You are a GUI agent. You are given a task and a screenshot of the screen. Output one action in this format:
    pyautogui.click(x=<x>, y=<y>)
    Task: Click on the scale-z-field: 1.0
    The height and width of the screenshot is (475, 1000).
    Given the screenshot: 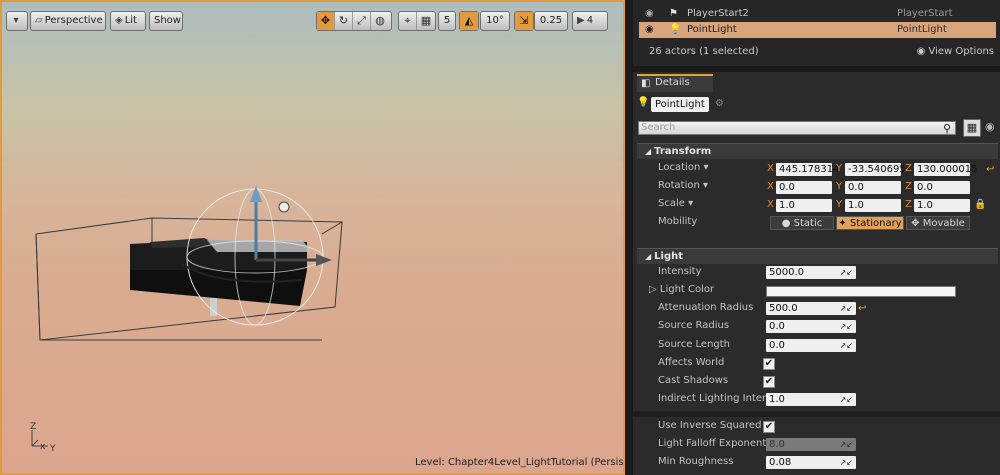 What is the action you would take?
    pyautogui.click(x=942, y=205)
    